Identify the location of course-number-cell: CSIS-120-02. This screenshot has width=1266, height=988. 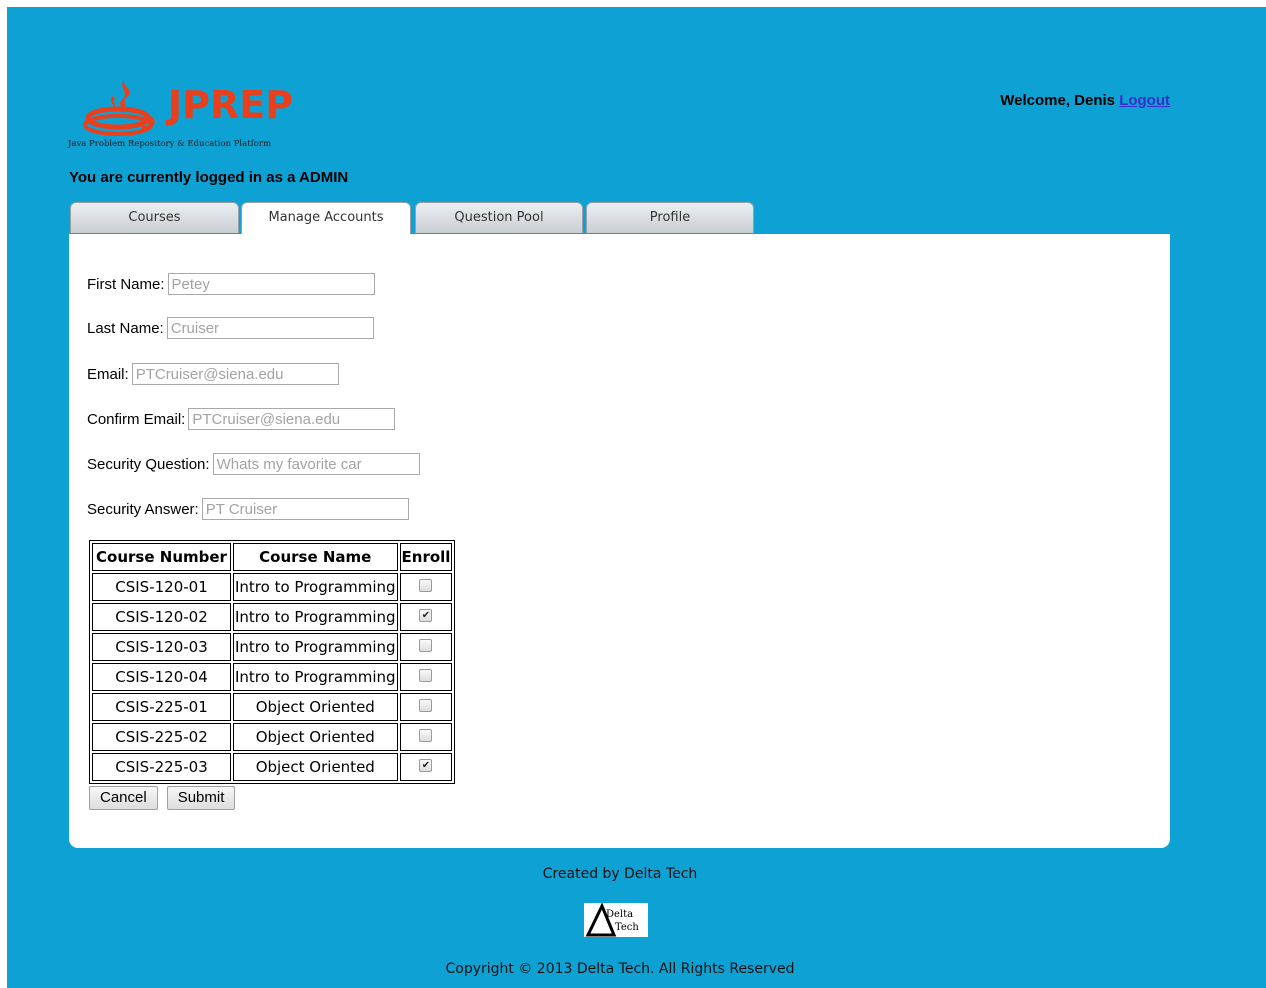
(161, 617).